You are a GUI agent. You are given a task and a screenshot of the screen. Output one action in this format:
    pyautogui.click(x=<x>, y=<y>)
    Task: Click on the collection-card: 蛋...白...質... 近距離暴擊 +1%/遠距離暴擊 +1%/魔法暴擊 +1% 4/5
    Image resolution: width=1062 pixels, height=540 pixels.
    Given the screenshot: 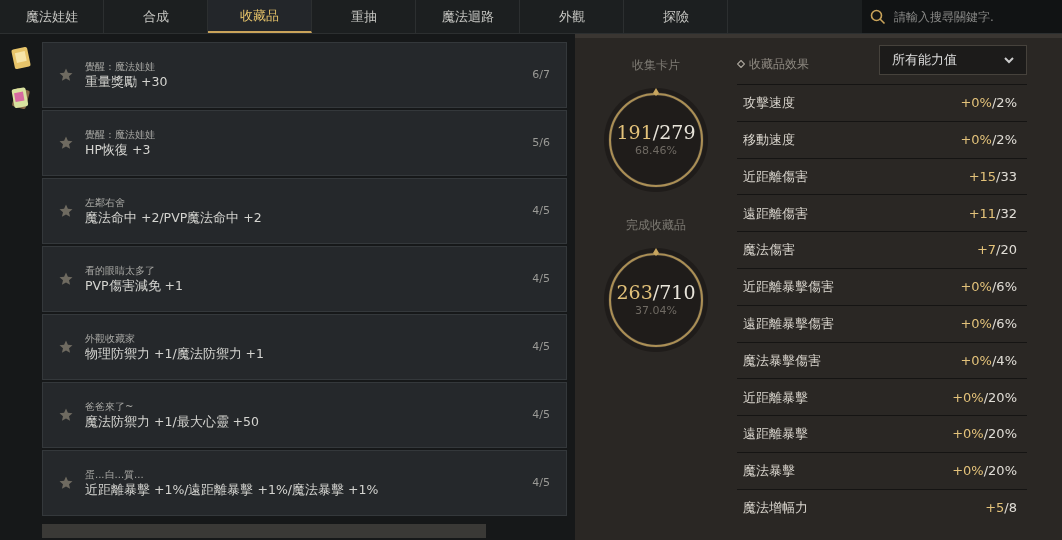 What is the action you would take?
    pyautogui.click(x=304, y=483)
    